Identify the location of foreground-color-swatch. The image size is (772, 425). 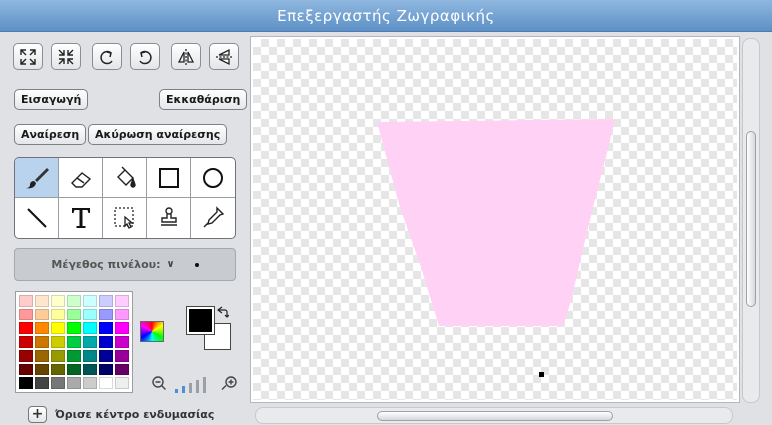
(200, 320).